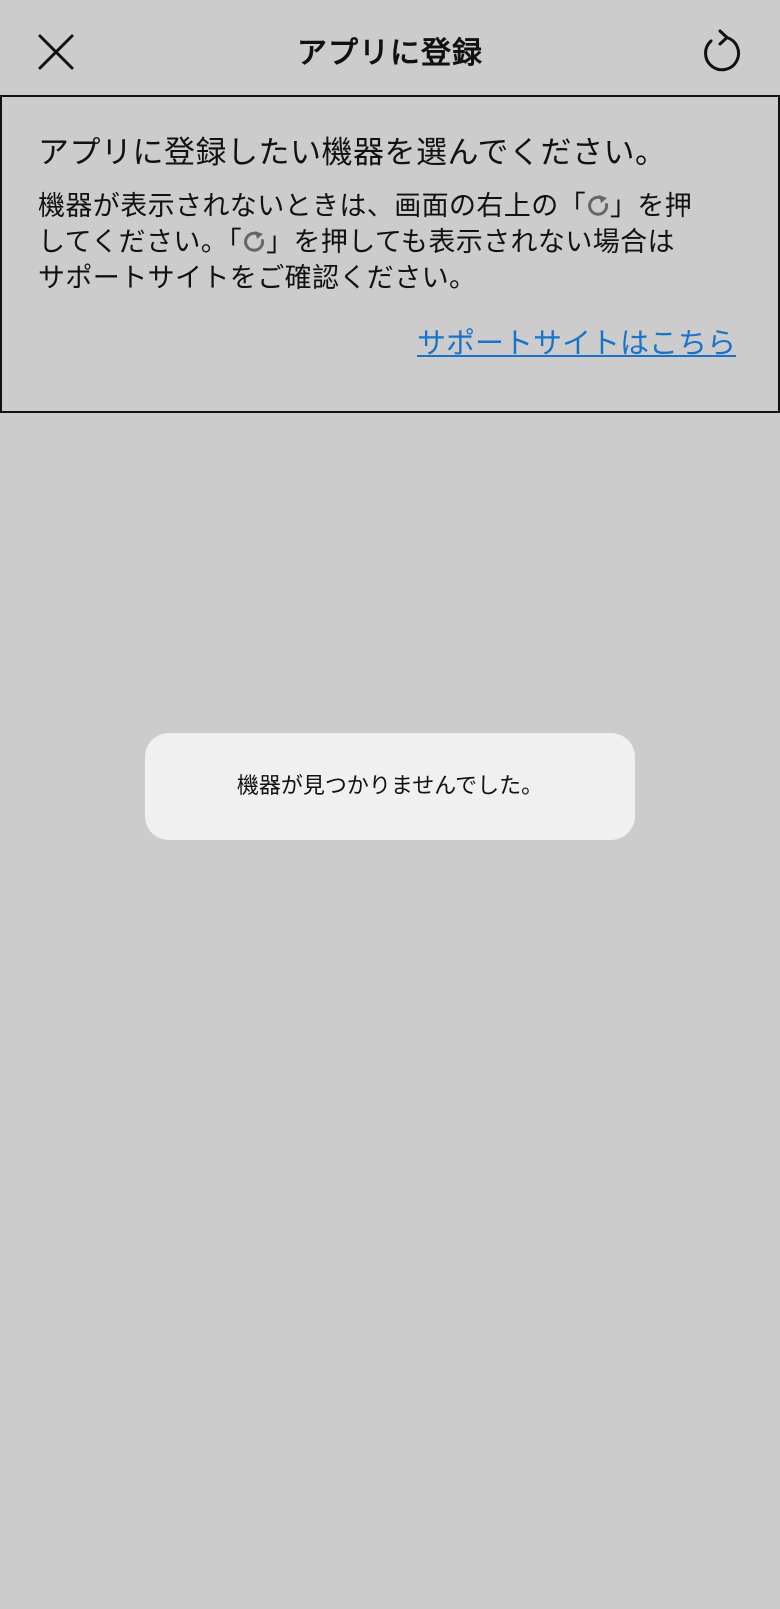 This screenshot has height=1609, width=780. I want to click on support-site-link: サポートサイトはこちら, so click(576, 343).